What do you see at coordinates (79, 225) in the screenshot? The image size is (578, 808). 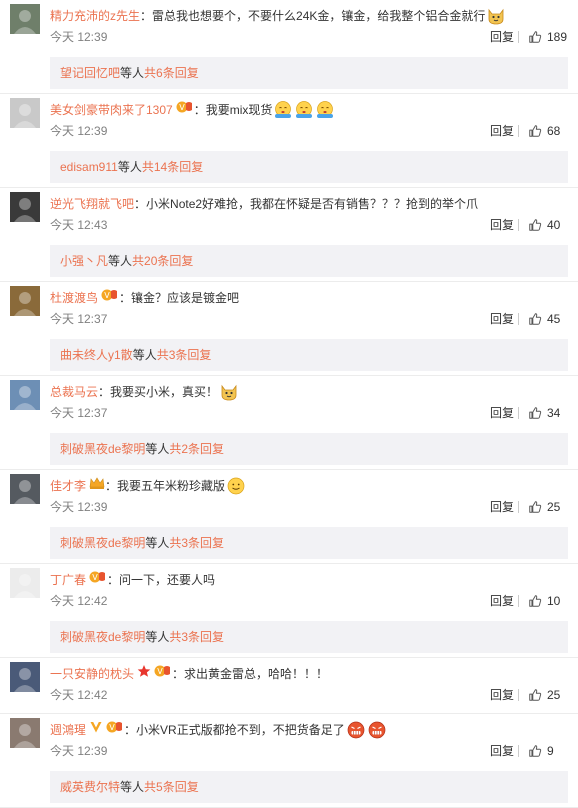 I see `comment-time: 今天 12:43` at bounding box center [79, 225].